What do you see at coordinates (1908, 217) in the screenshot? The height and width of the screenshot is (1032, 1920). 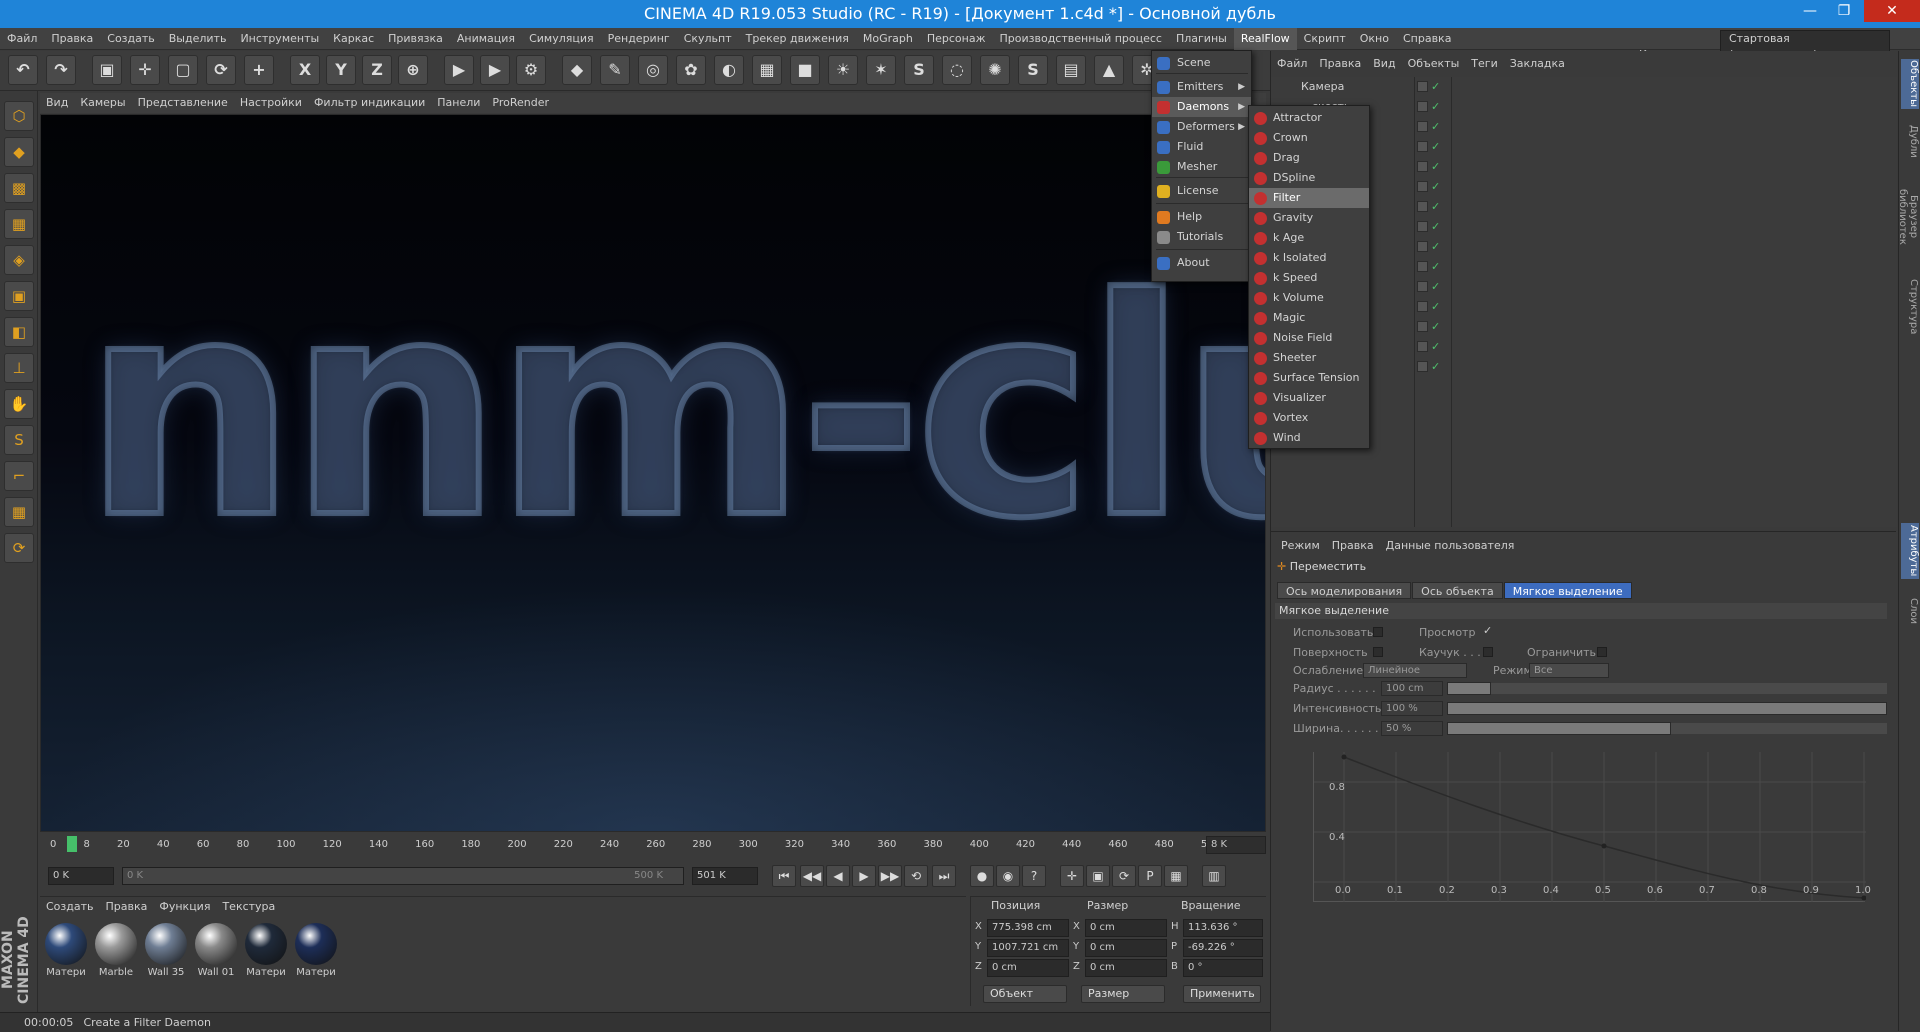 I see `side-tab: Браузер библиотек` at bounding box center [1908, 217].